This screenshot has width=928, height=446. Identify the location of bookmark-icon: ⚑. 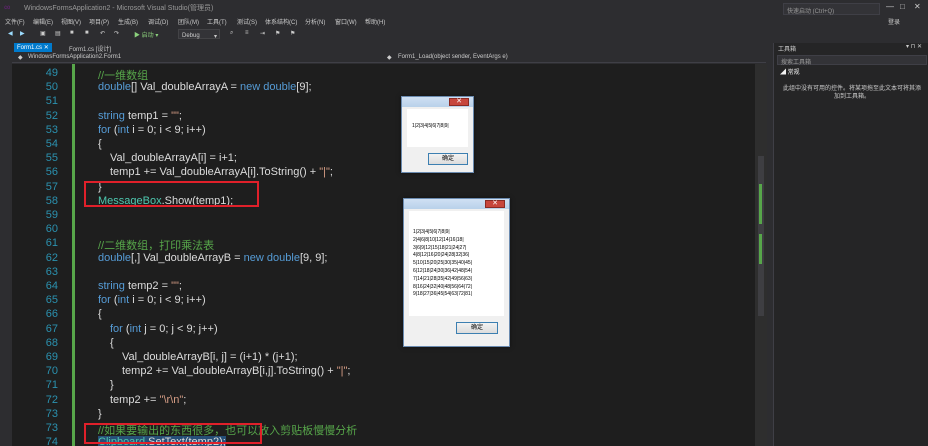
(277, 33).